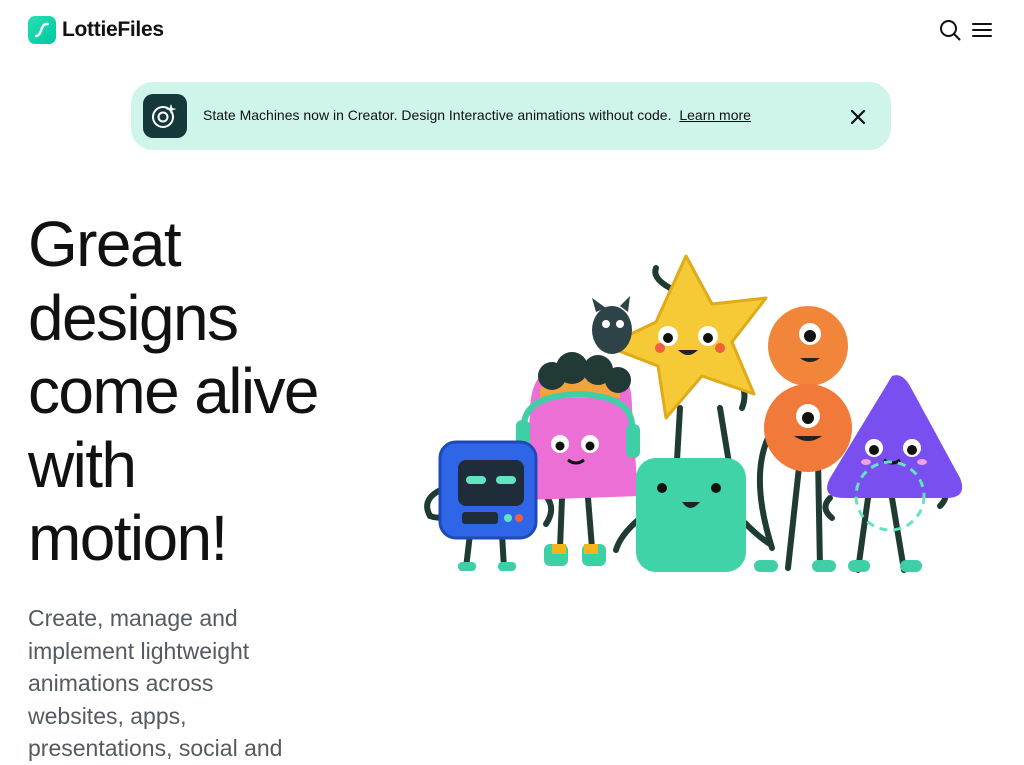 This screenshot has width=1024, height=765. What do you see at coordinates (42, 30) in the screenshot?
I see `lottie-logo-icon` at bounding box center [42, 30].